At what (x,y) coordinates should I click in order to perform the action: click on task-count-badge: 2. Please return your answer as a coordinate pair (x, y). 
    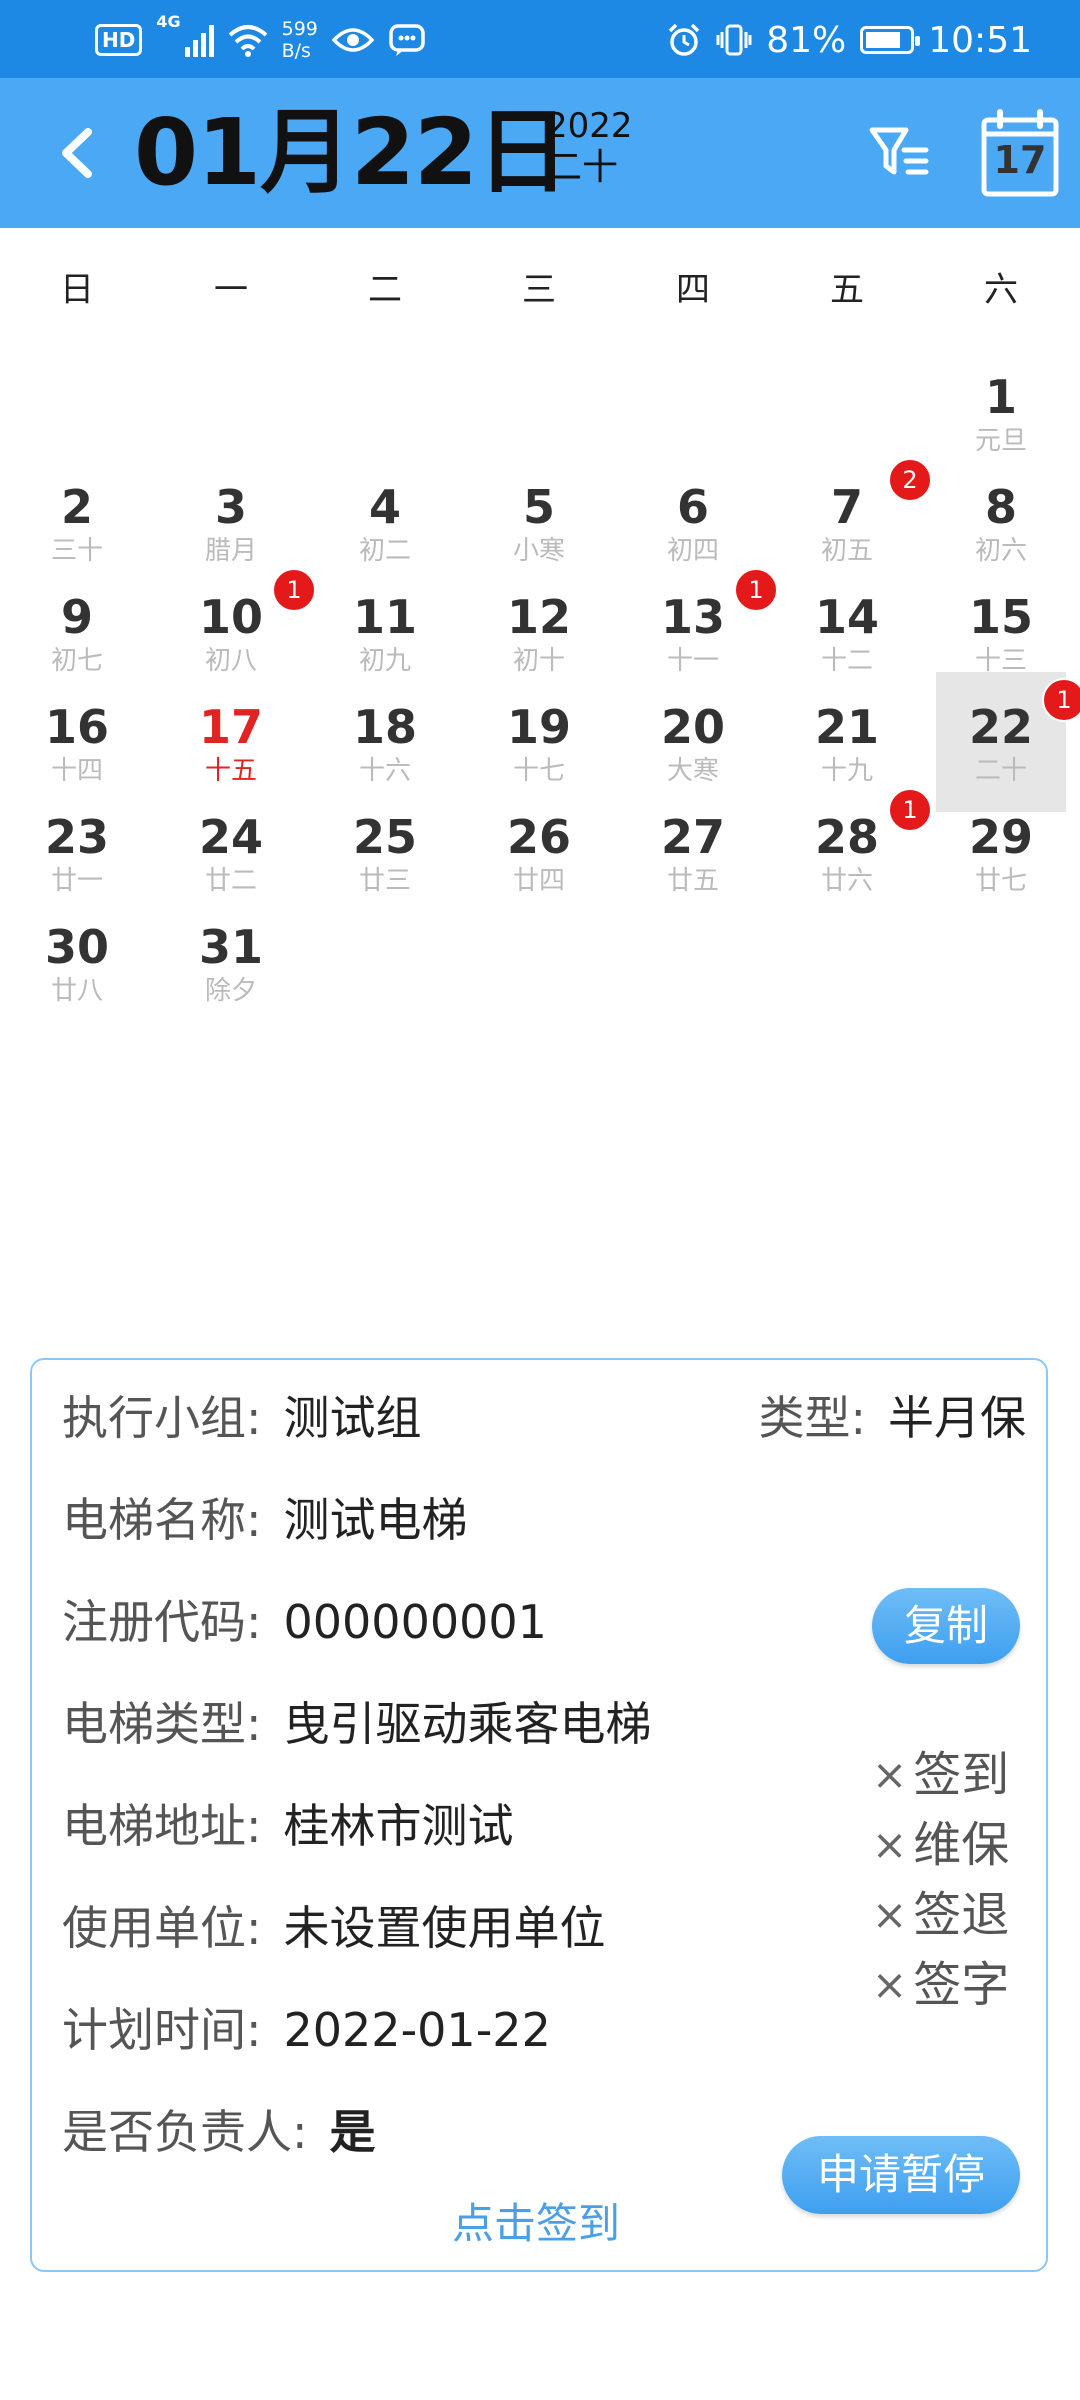
    Looking at the image, I should click on (910, 480).